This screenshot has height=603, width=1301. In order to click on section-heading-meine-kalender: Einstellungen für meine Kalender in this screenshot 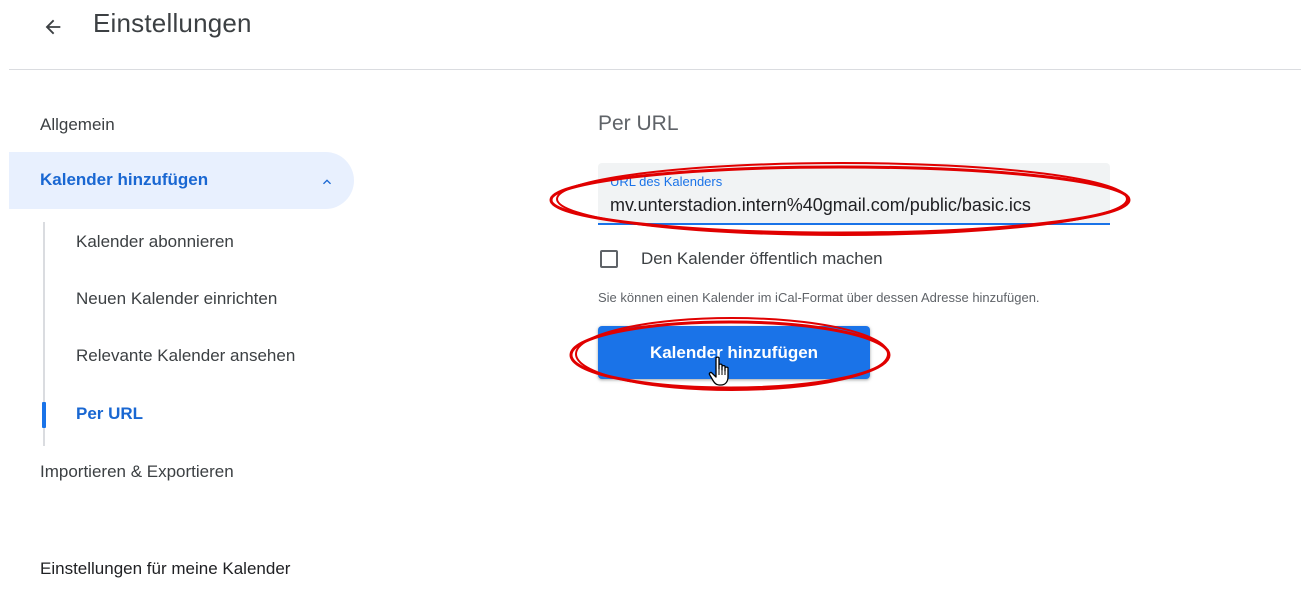, I will do `click(165, 568)`.